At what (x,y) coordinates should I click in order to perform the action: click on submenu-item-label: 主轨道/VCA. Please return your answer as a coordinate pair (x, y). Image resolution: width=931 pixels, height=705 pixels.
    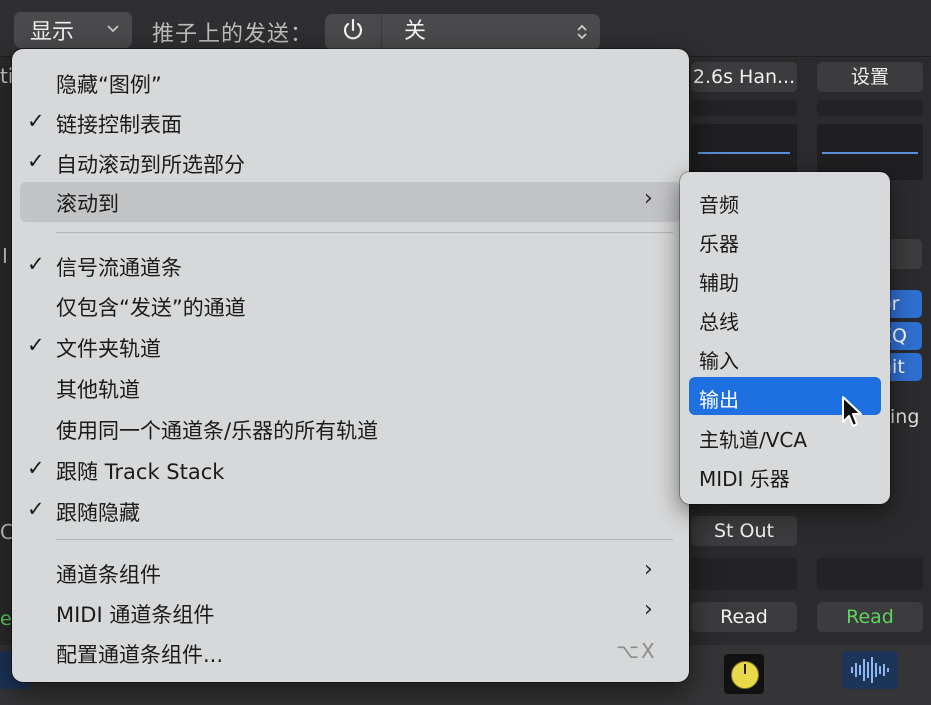
    Looking at the image, I should click on (753, 440).